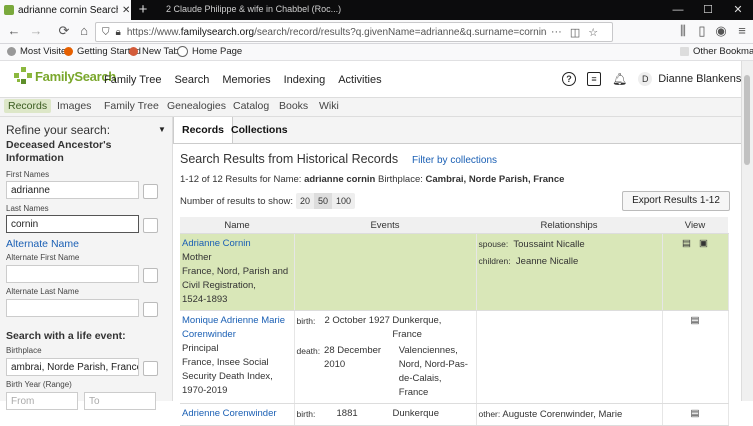 This screenshot has width=753, height=426. Describe the element at coordinates (58, 130) in the screenshot. I see `refine-title: Refine your search:` at that location.